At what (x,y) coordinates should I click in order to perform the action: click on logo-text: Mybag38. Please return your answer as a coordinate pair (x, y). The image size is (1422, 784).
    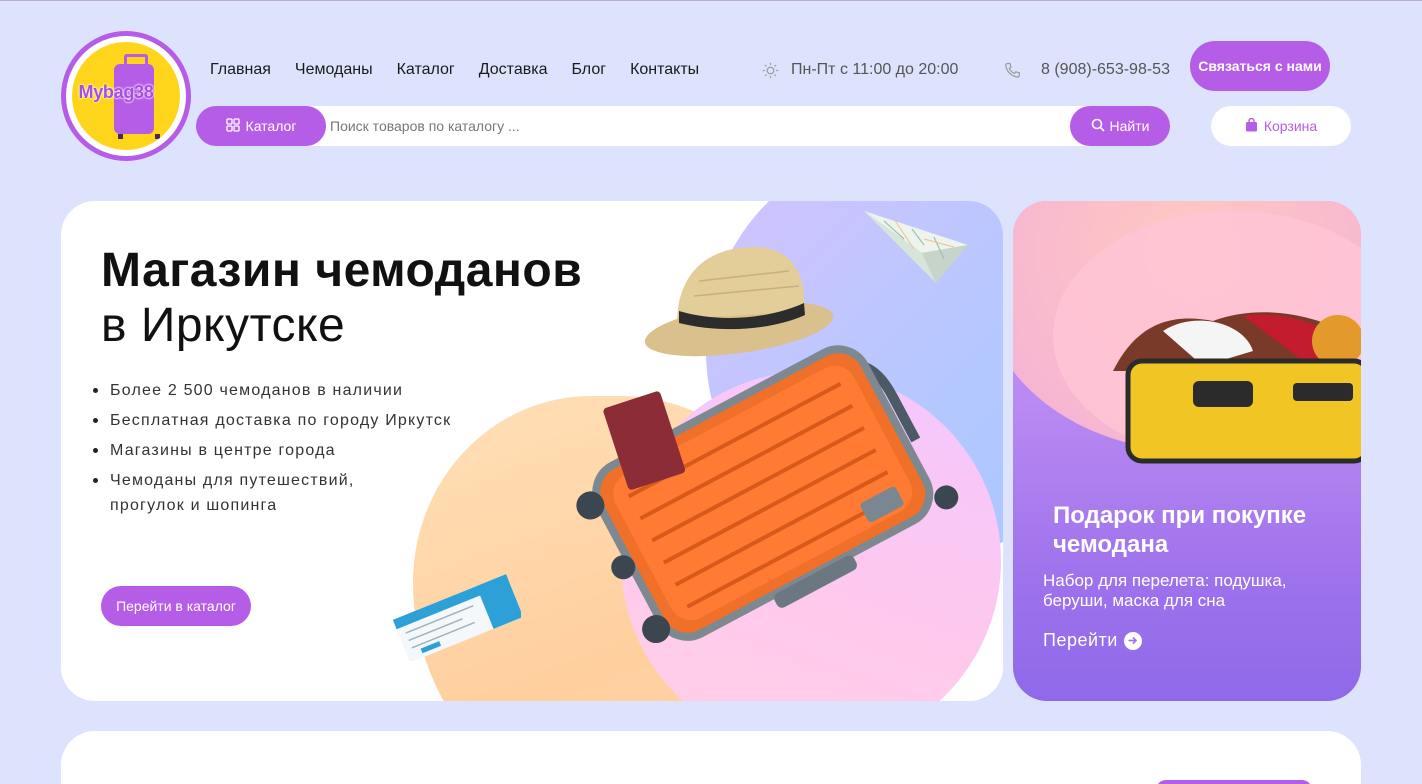
    Looking at the image, I should click on (116, 92).